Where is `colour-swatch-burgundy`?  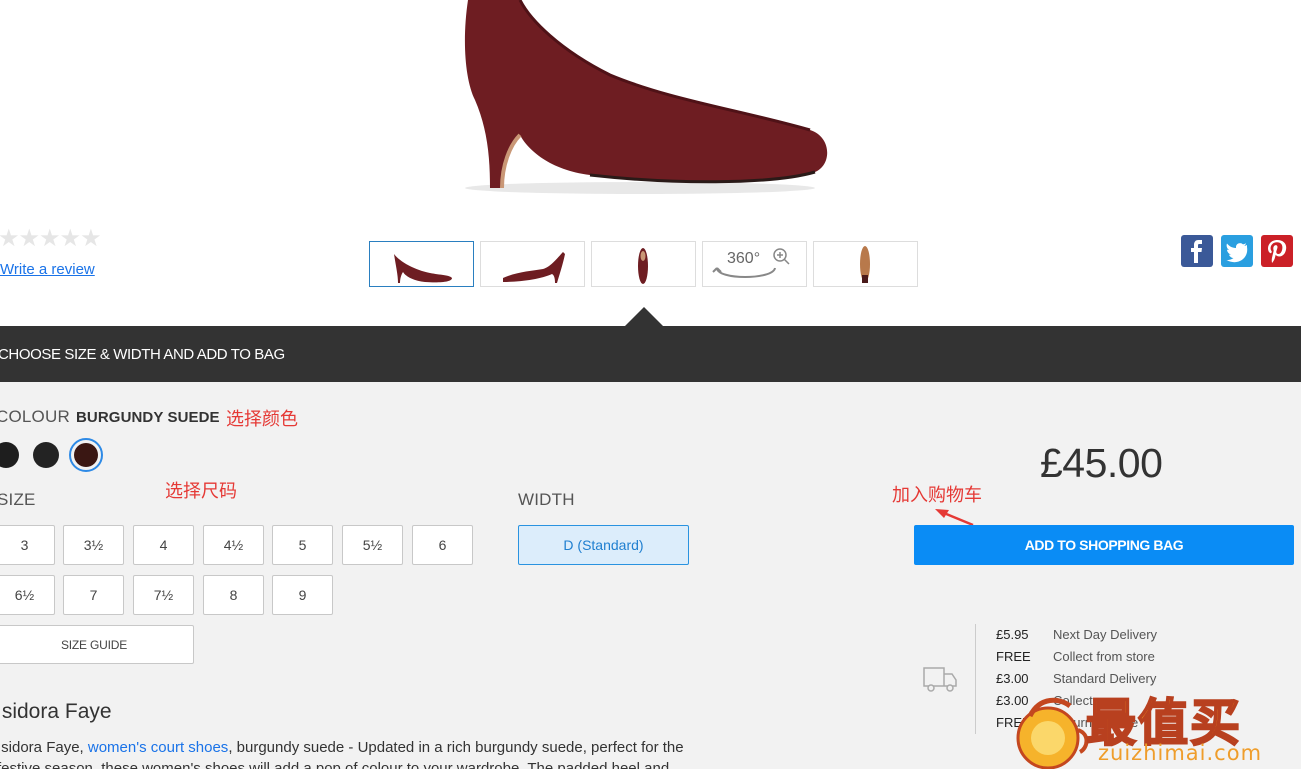
colour-swatch-burgundy is located at coordinates (86, 455).